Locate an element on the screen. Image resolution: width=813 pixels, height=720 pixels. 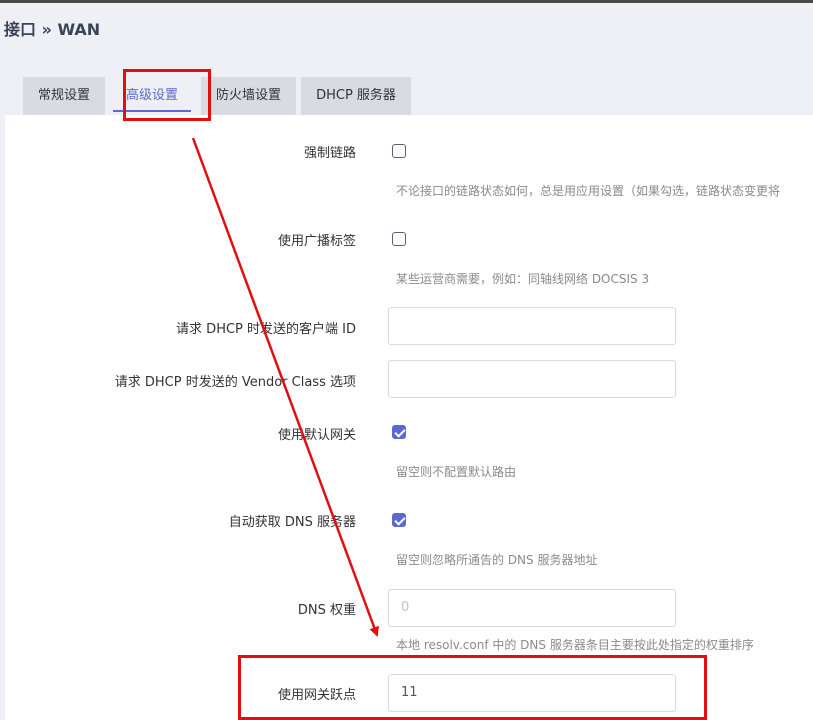
tab-firewall: 防火墙设置 is located at coordinates (248, 96).